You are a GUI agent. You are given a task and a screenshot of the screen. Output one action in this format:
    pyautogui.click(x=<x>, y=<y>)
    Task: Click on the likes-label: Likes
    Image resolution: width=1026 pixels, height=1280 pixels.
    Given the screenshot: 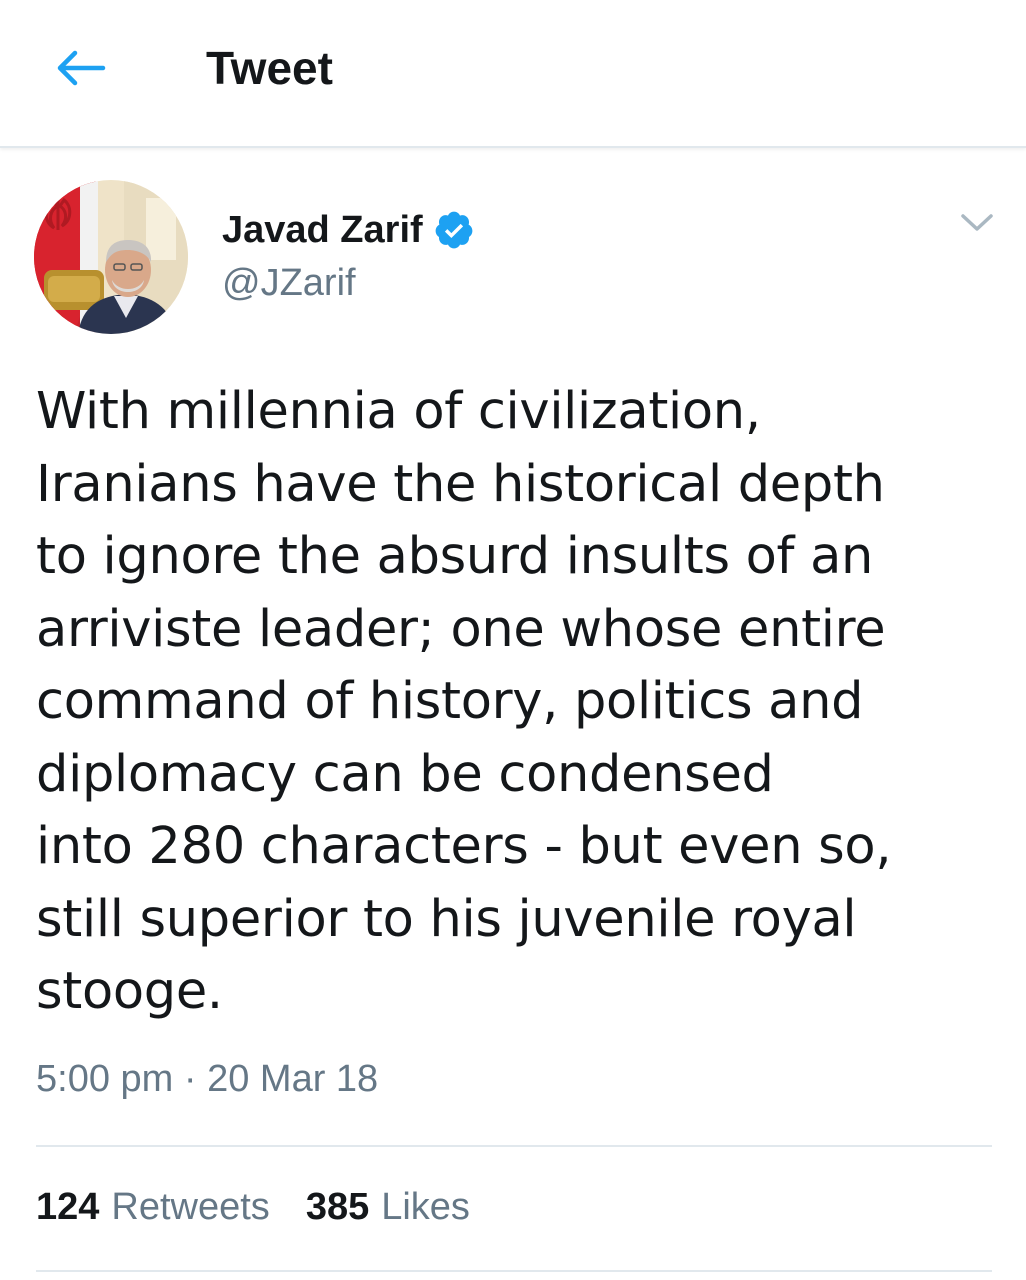 What is the action you would take?
    pyautogui.click(x=425, y=1207)
    